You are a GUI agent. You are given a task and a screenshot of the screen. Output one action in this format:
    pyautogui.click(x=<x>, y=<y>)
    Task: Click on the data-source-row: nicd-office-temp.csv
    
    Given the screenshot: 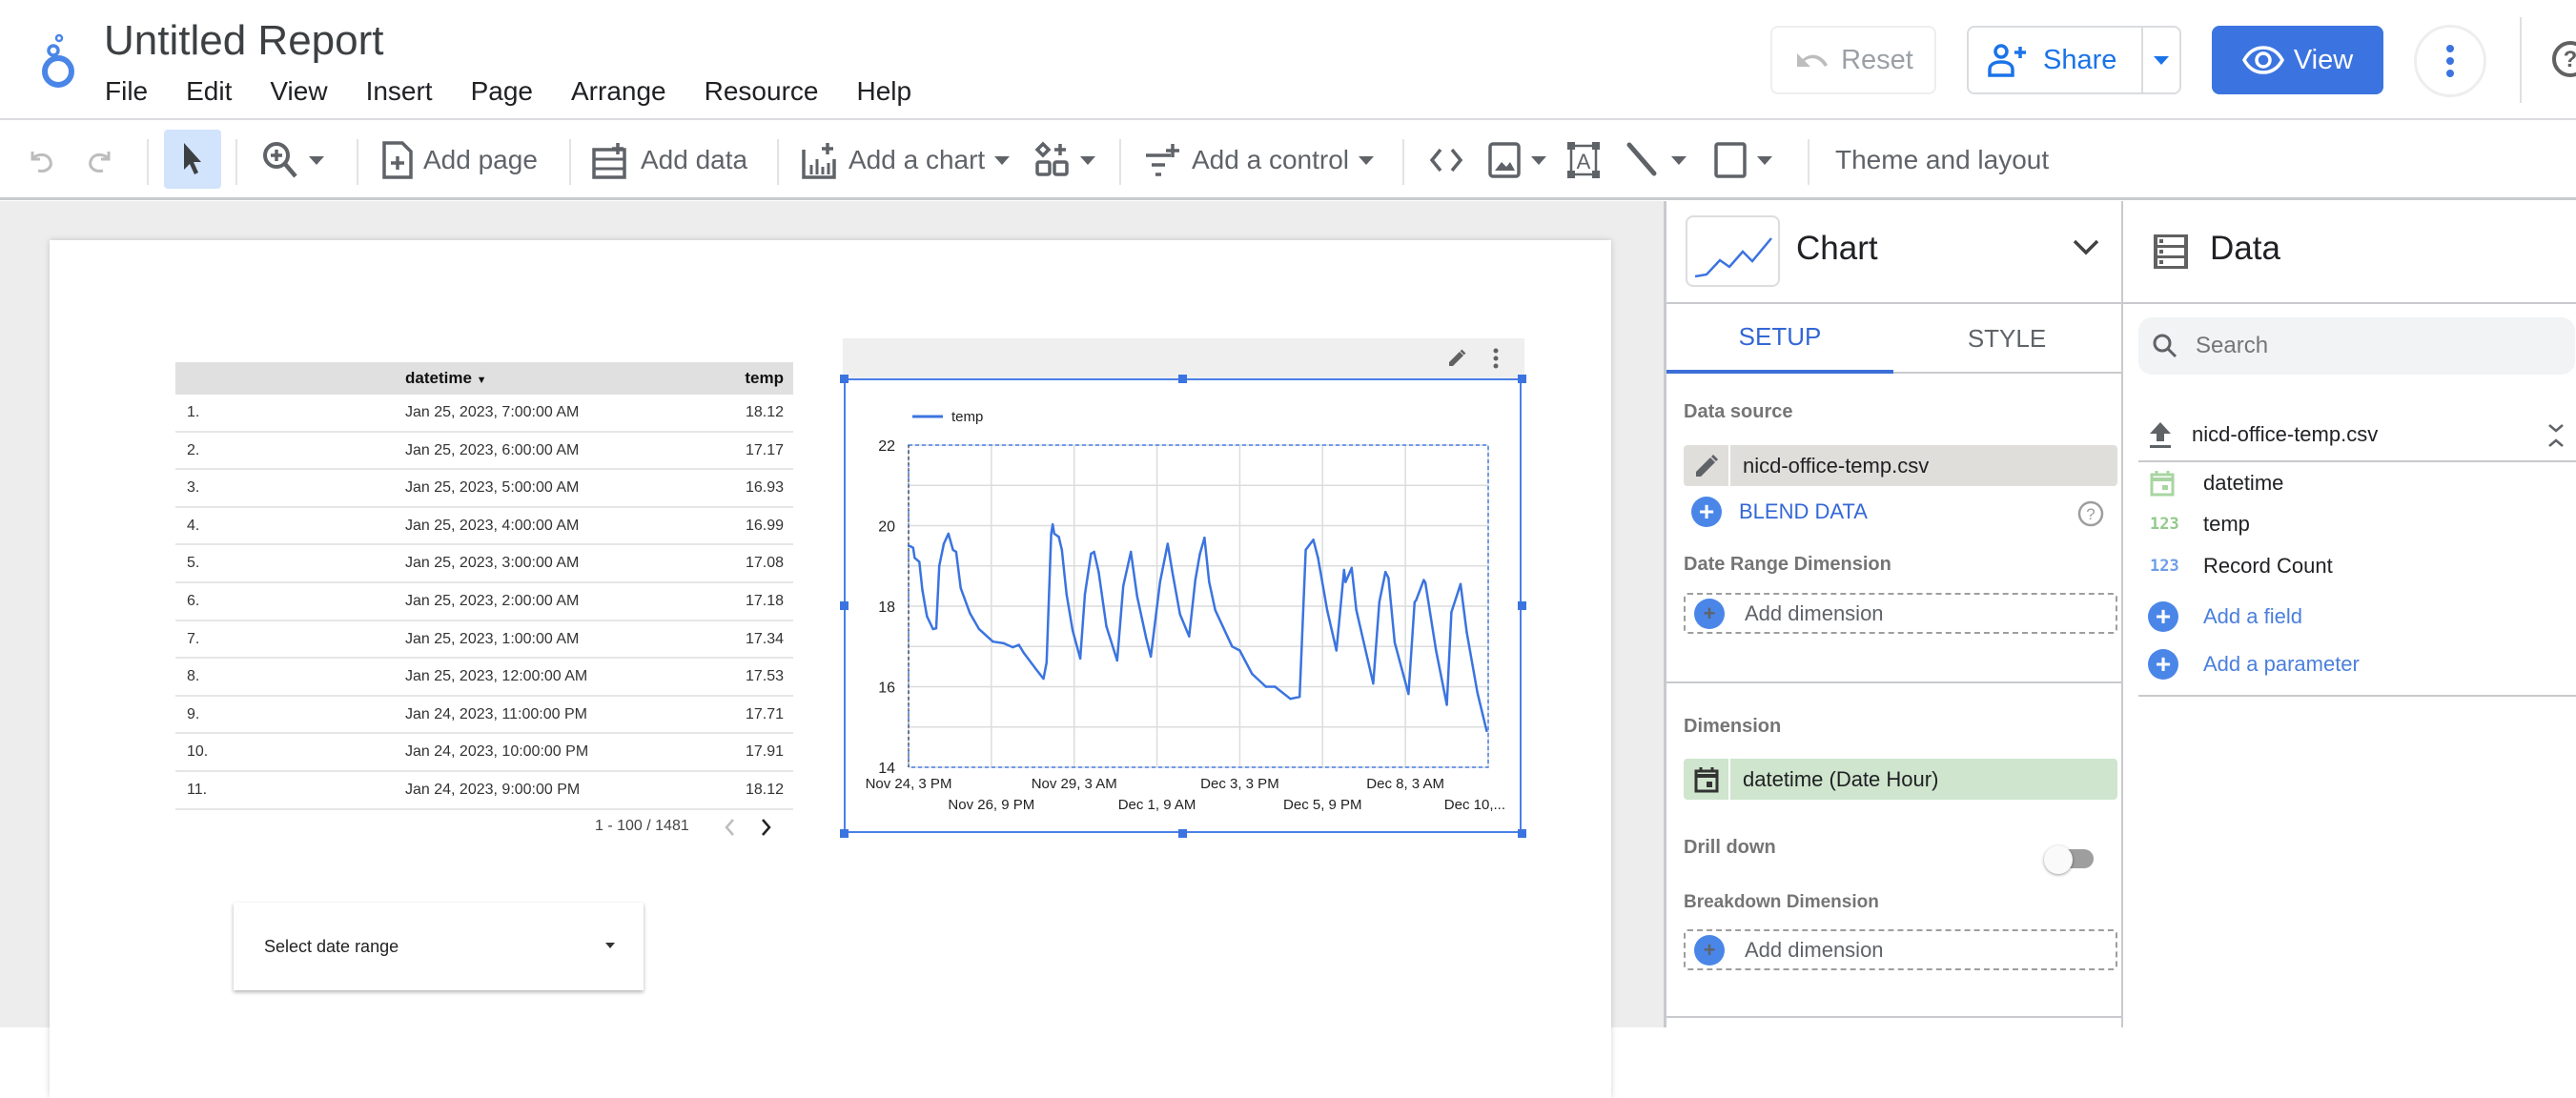 What is the action you would take?
    pyautogui.click(x=2357, y=435)
    